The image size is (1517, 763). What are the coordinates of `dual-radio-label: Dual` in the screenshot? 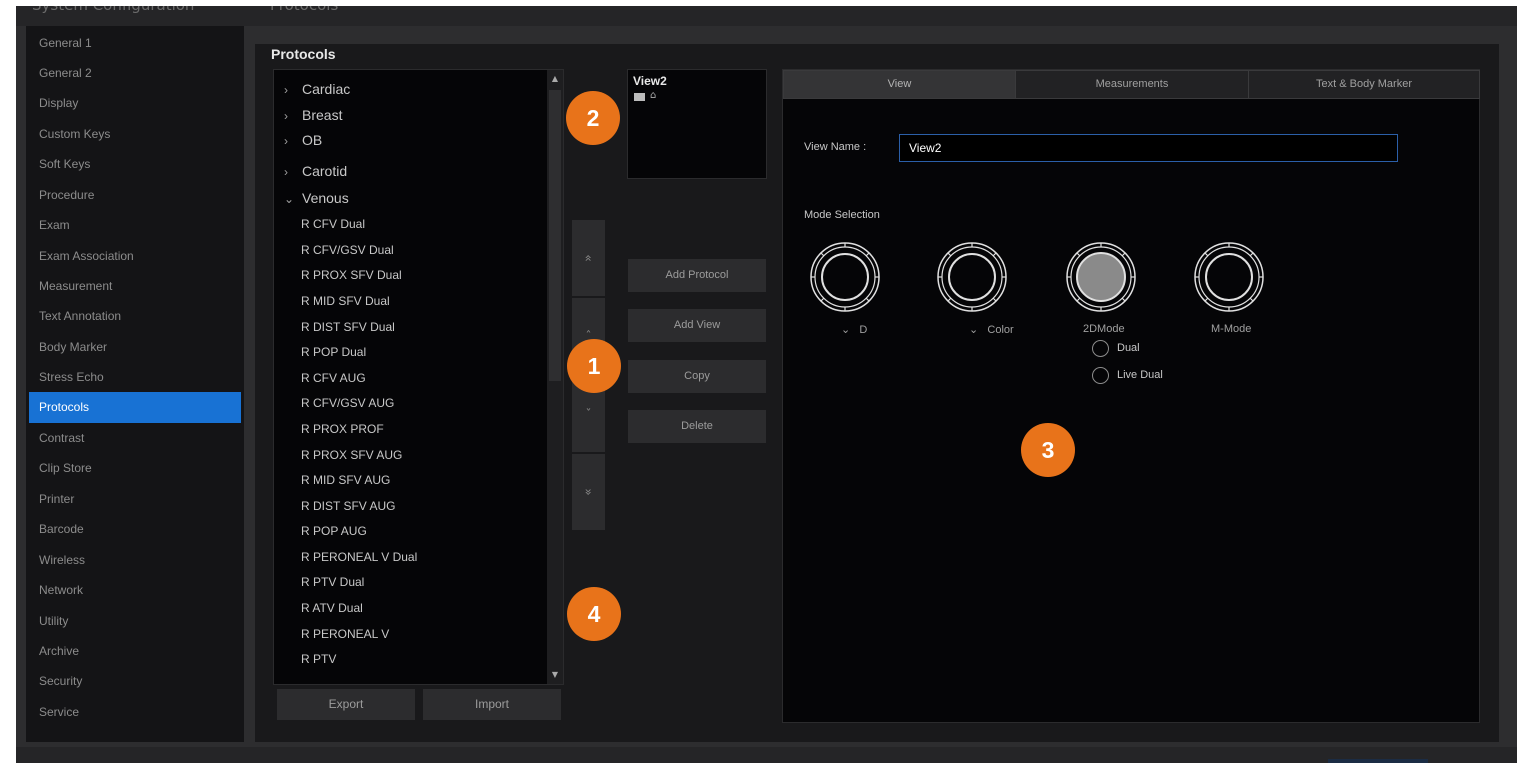 It's located at (1128, 348).